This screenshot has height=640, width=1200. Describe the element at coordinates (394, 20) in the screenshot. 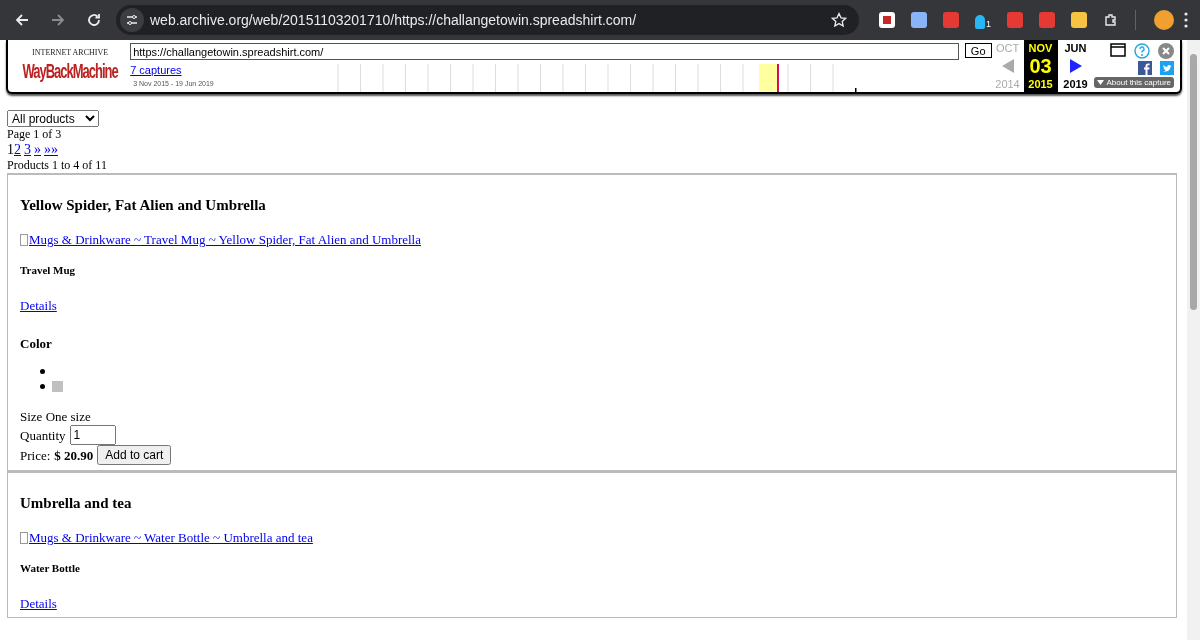

I see `url-text: web.archive.org/web/20151103201710/https://challangetowin.spreadshirt.com/` at that location.